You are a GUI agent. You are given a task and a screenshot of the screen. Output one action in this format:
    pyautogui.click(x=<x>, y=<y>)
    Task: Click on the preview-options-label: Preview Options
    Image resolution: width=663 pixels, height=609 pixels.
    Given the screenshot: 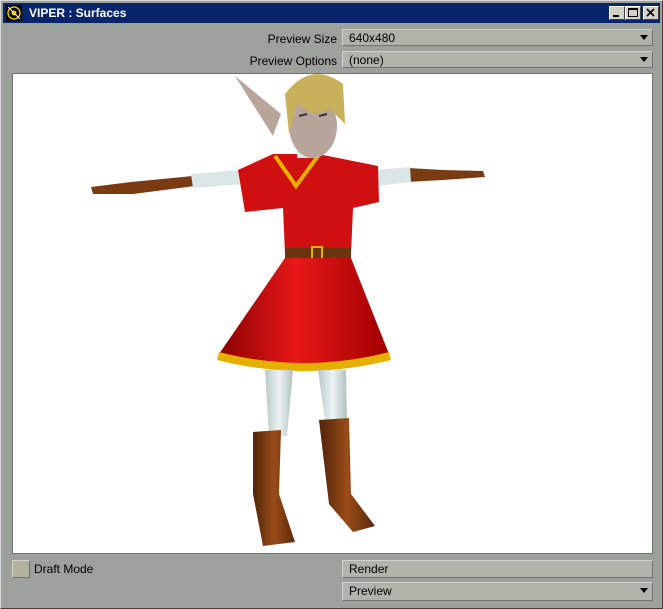 What is the action you would take?
    pyautogui.click(x=293, y=61)
    